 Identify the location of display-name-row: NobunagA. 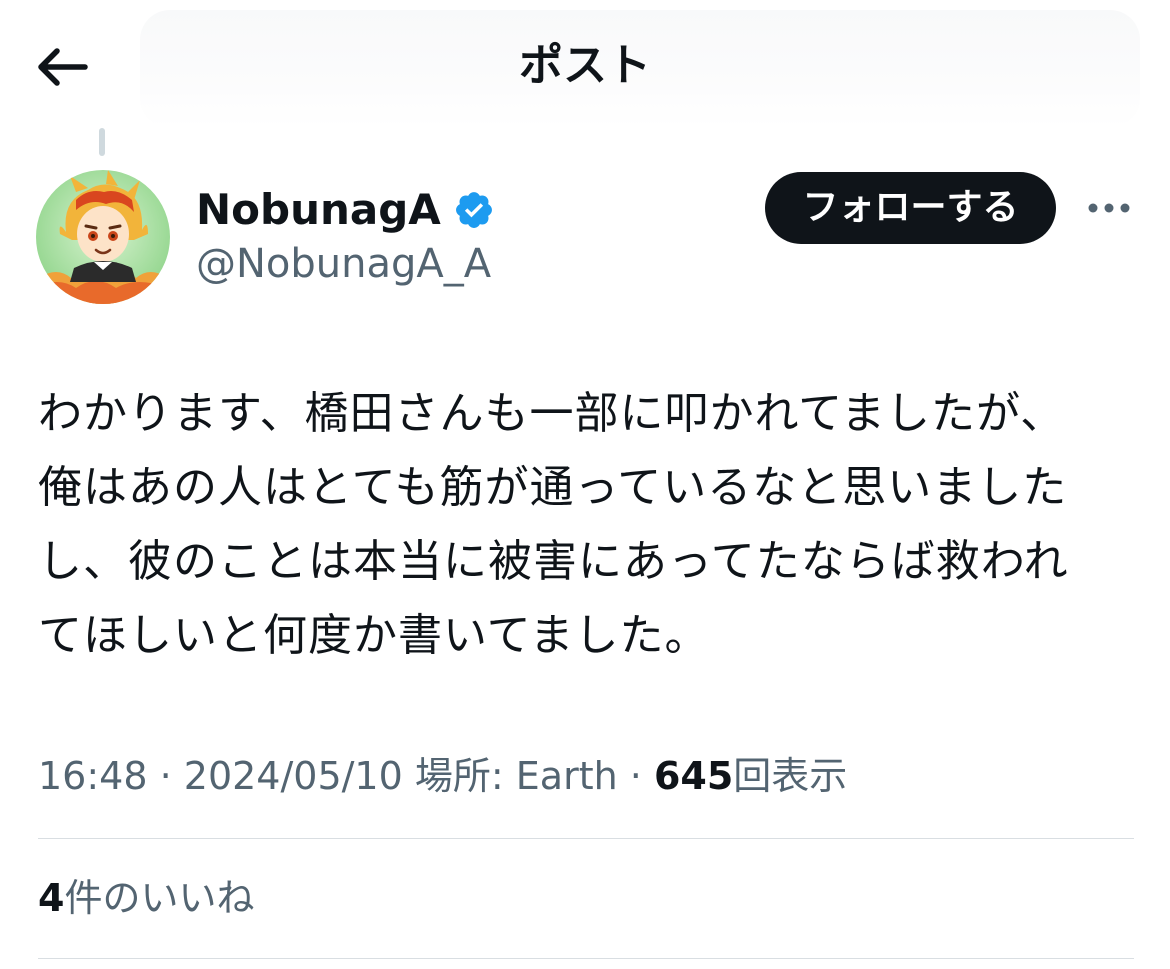
(345, 210).